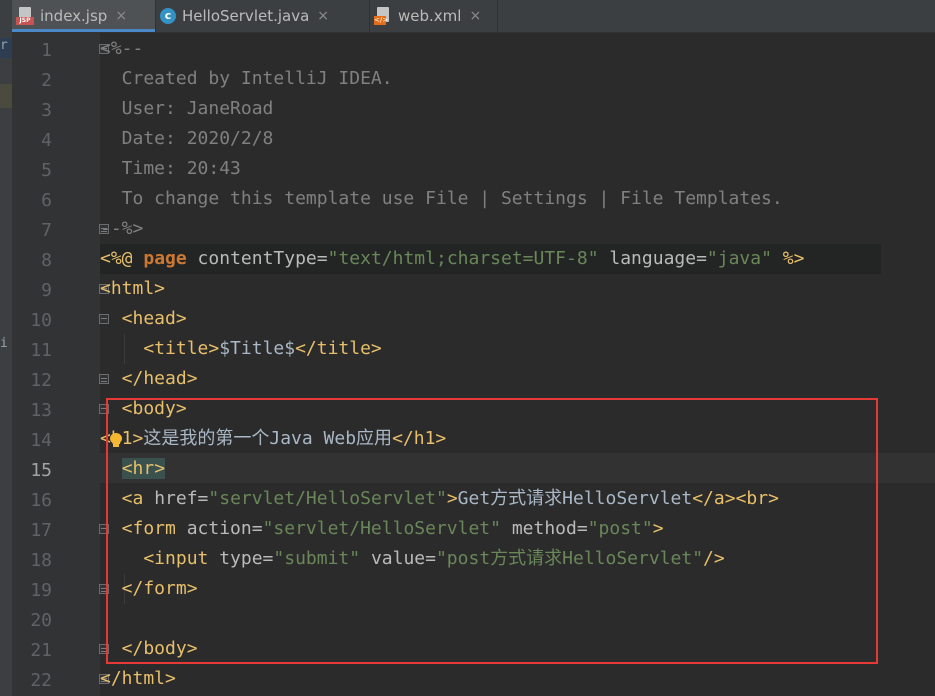 The width and height of the screenshot is (935, 696). What do you see at coordinates (143, 409) in the screenshot?
I see `code-line-13: <body>` at bounding box center [143, 409].